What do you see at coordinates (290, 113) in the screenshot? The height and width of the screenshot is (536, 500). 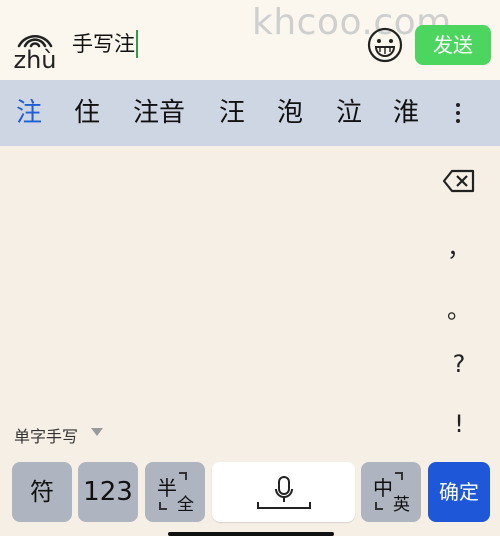 I see `candidate-item: 泡` at bounding box center [290, 113].